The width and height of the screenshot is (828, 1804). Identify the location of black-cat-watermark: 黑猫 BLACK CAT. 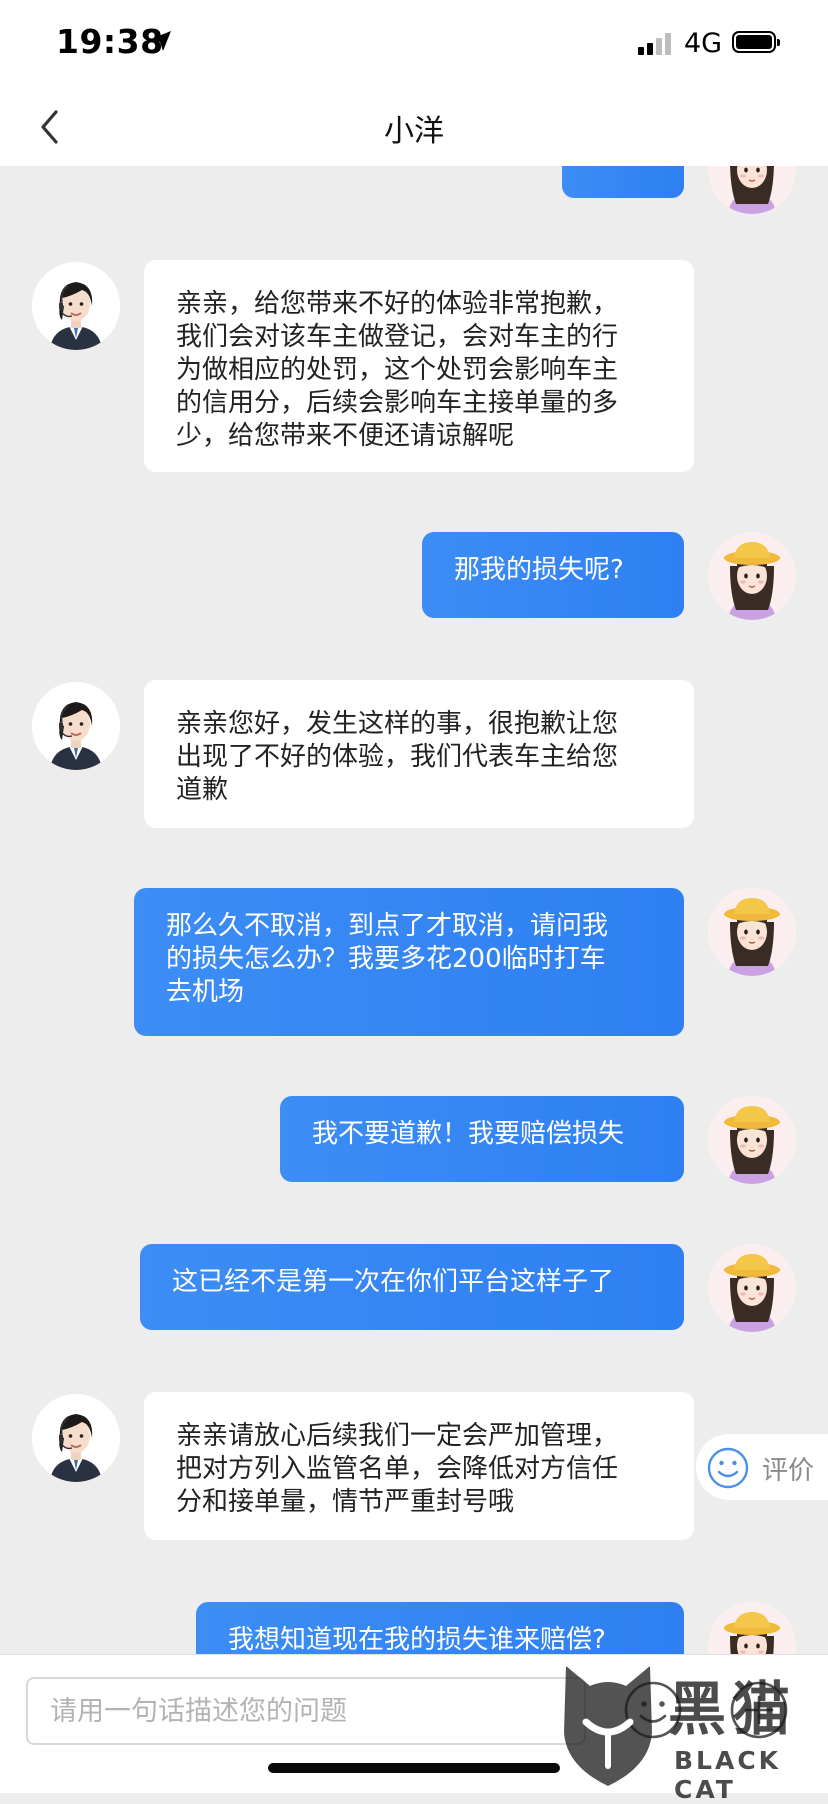
(692, 1732).